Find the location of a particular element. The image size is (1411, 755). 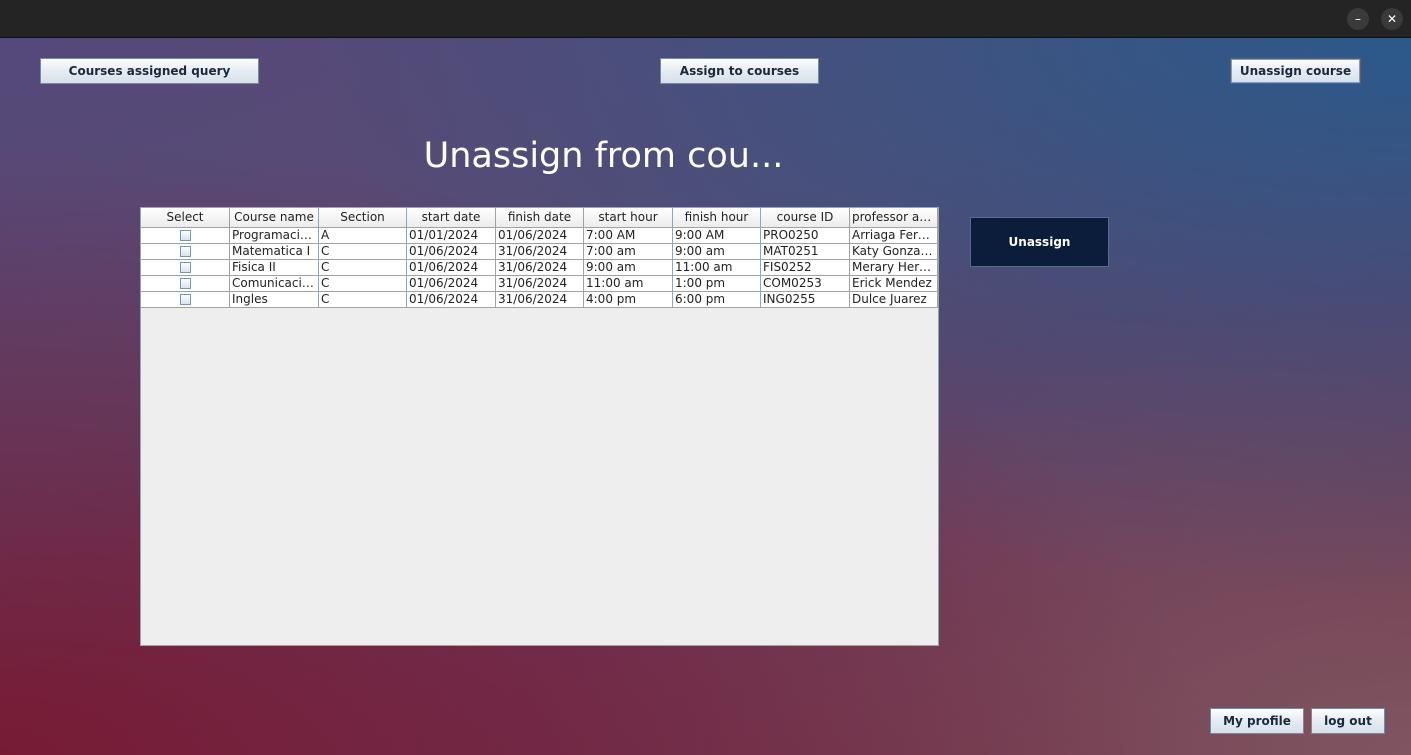

start-hour-cell: 4:00 pm is located at coordinates (628, 300).